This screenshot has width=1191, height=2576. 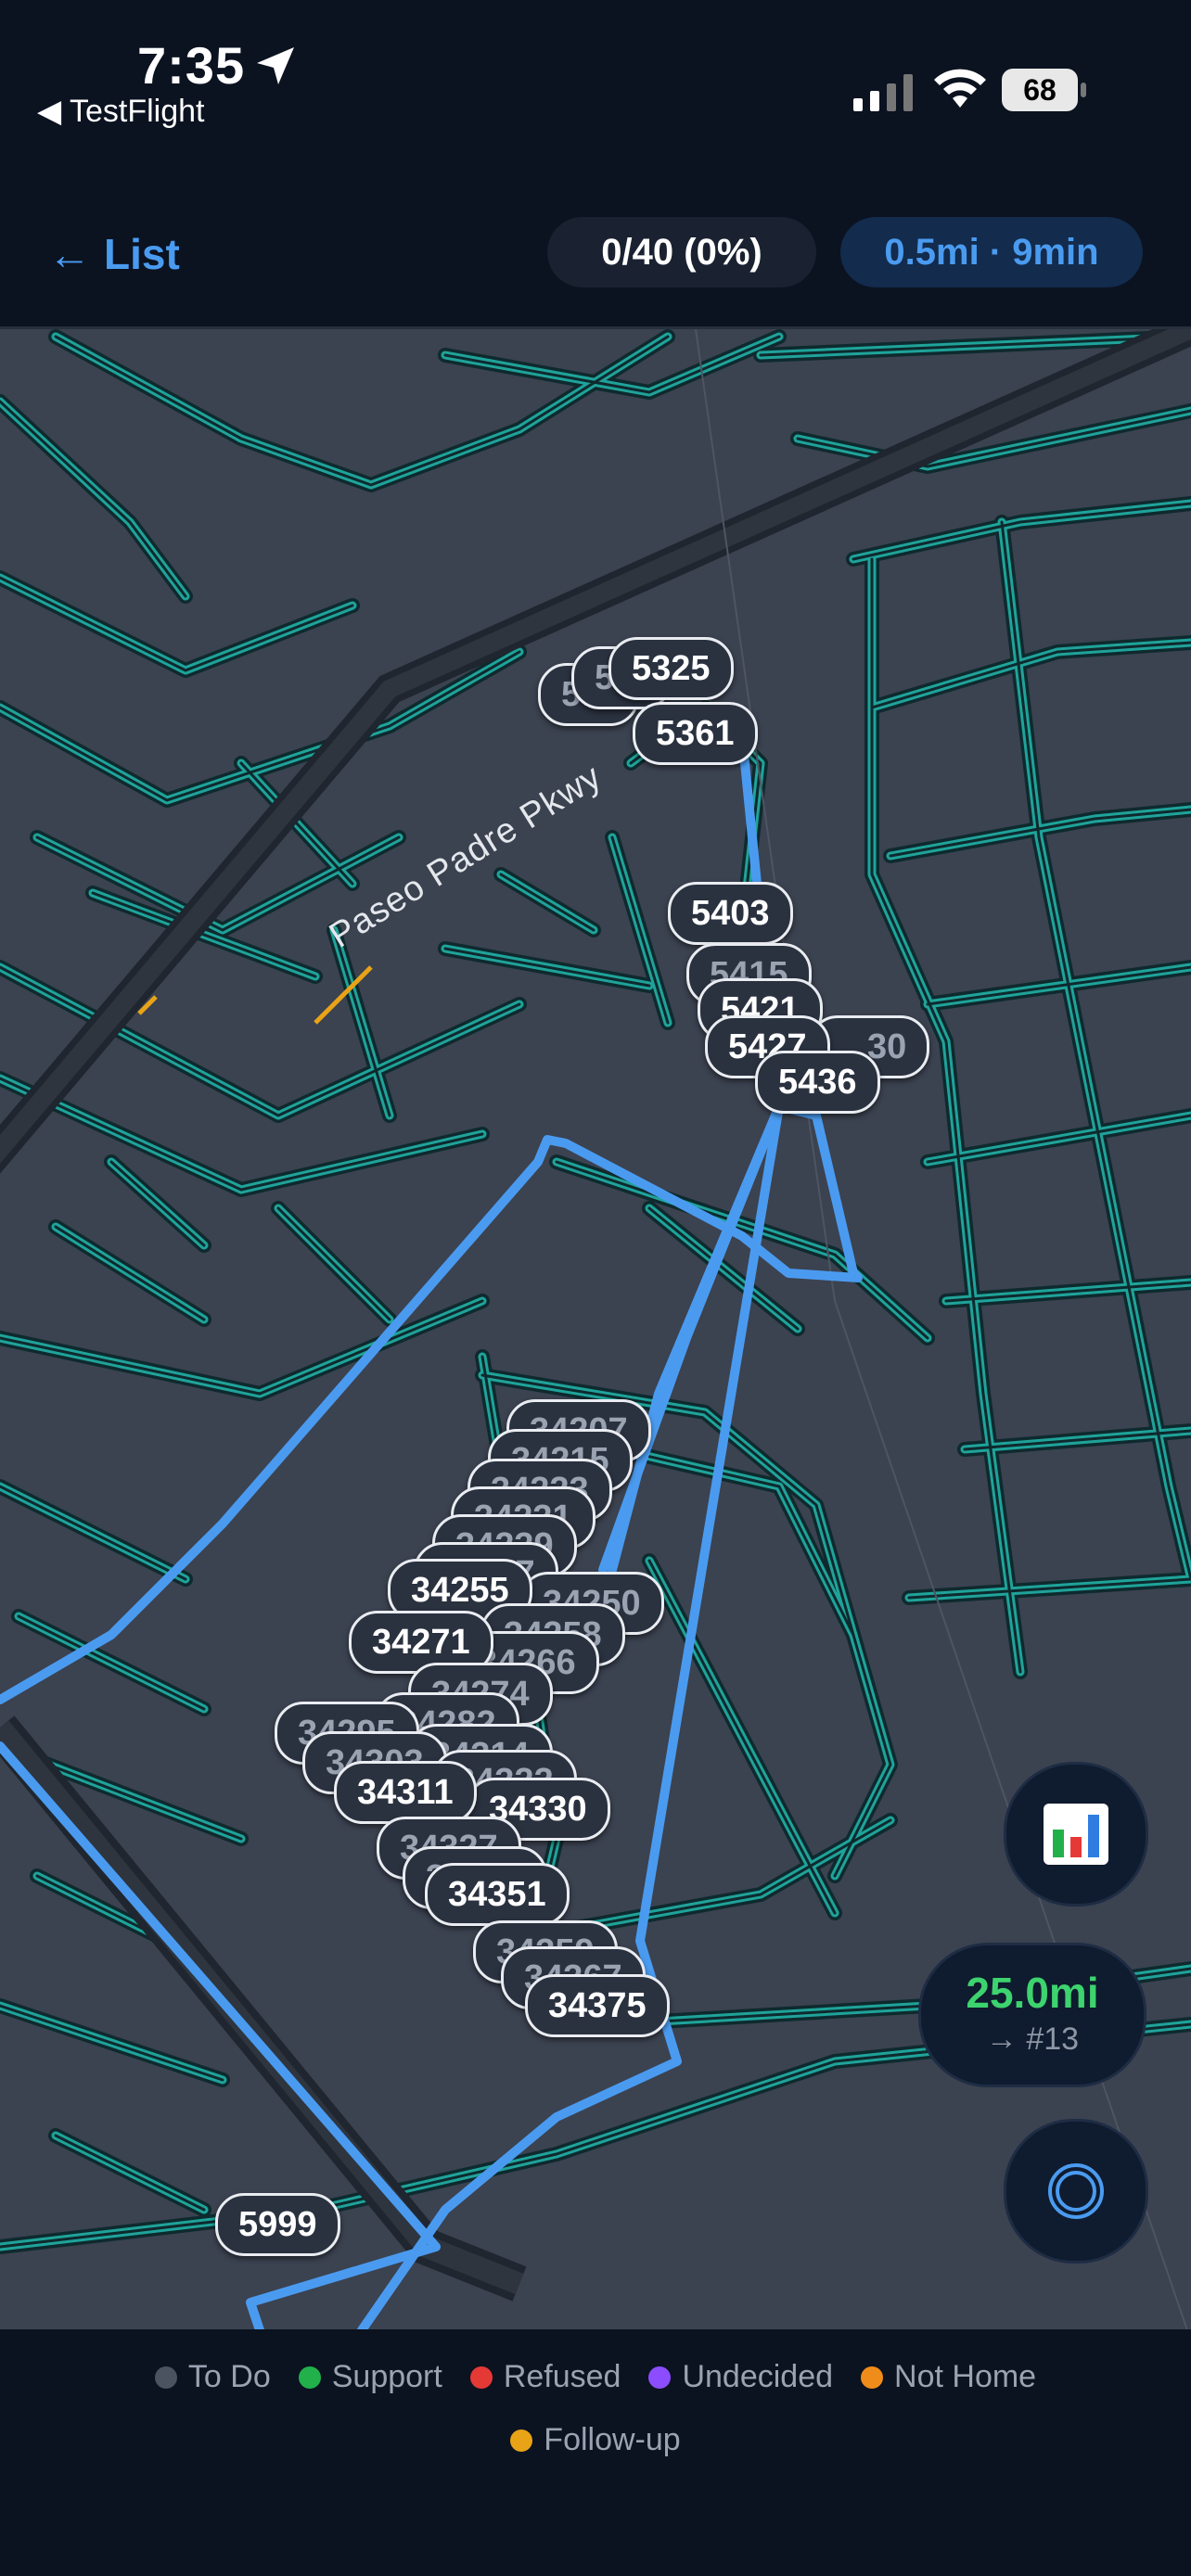 I want to click on wifi-icon, so click(x=960, y=89).